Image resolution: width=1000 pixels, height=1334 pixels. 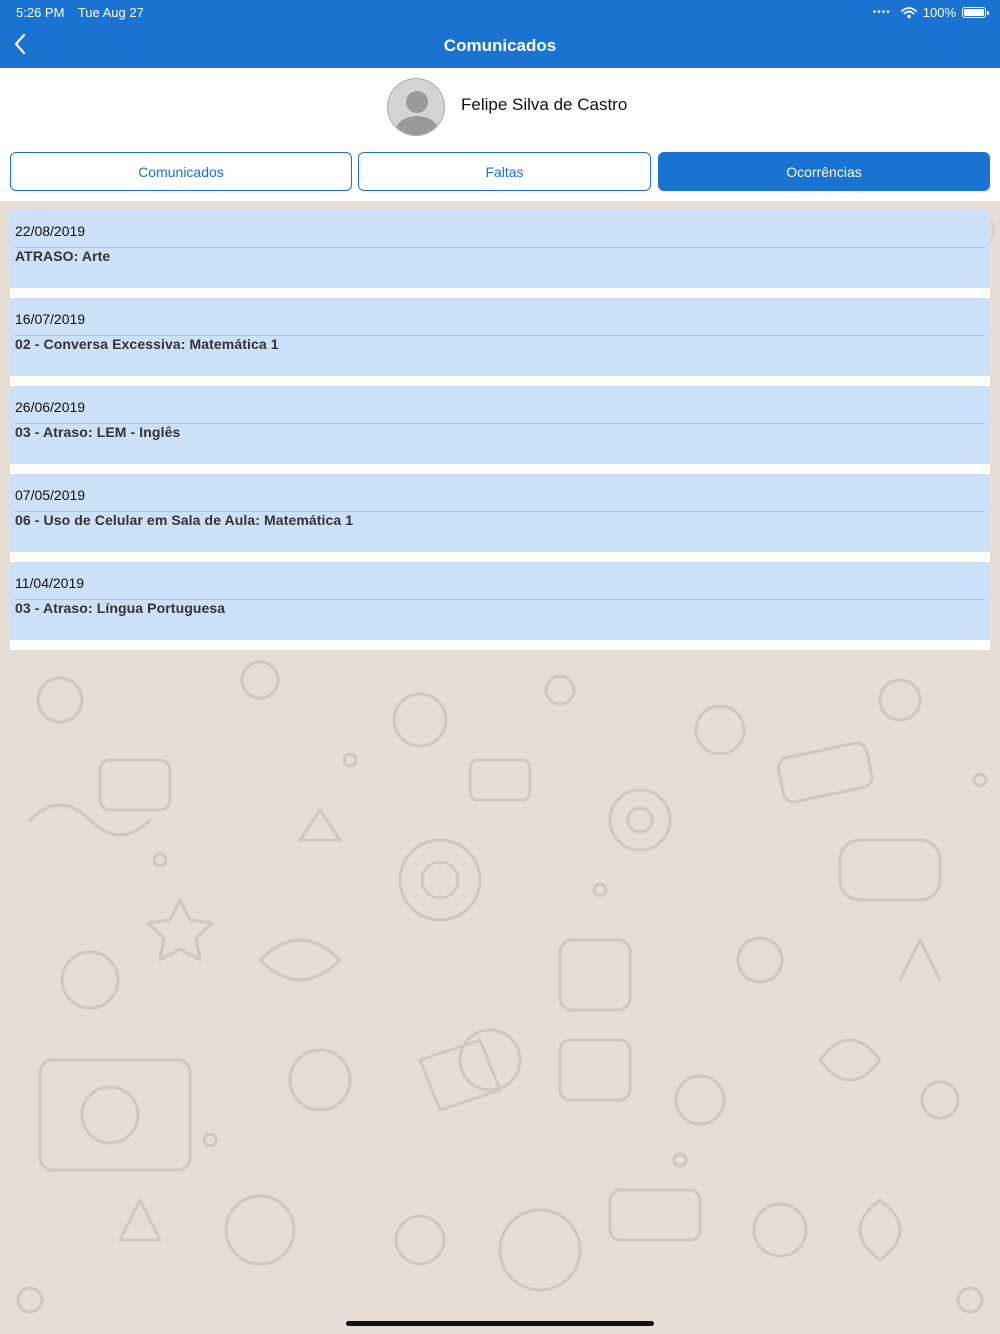 I want to click on item-divider, so click(x=500, y=247).